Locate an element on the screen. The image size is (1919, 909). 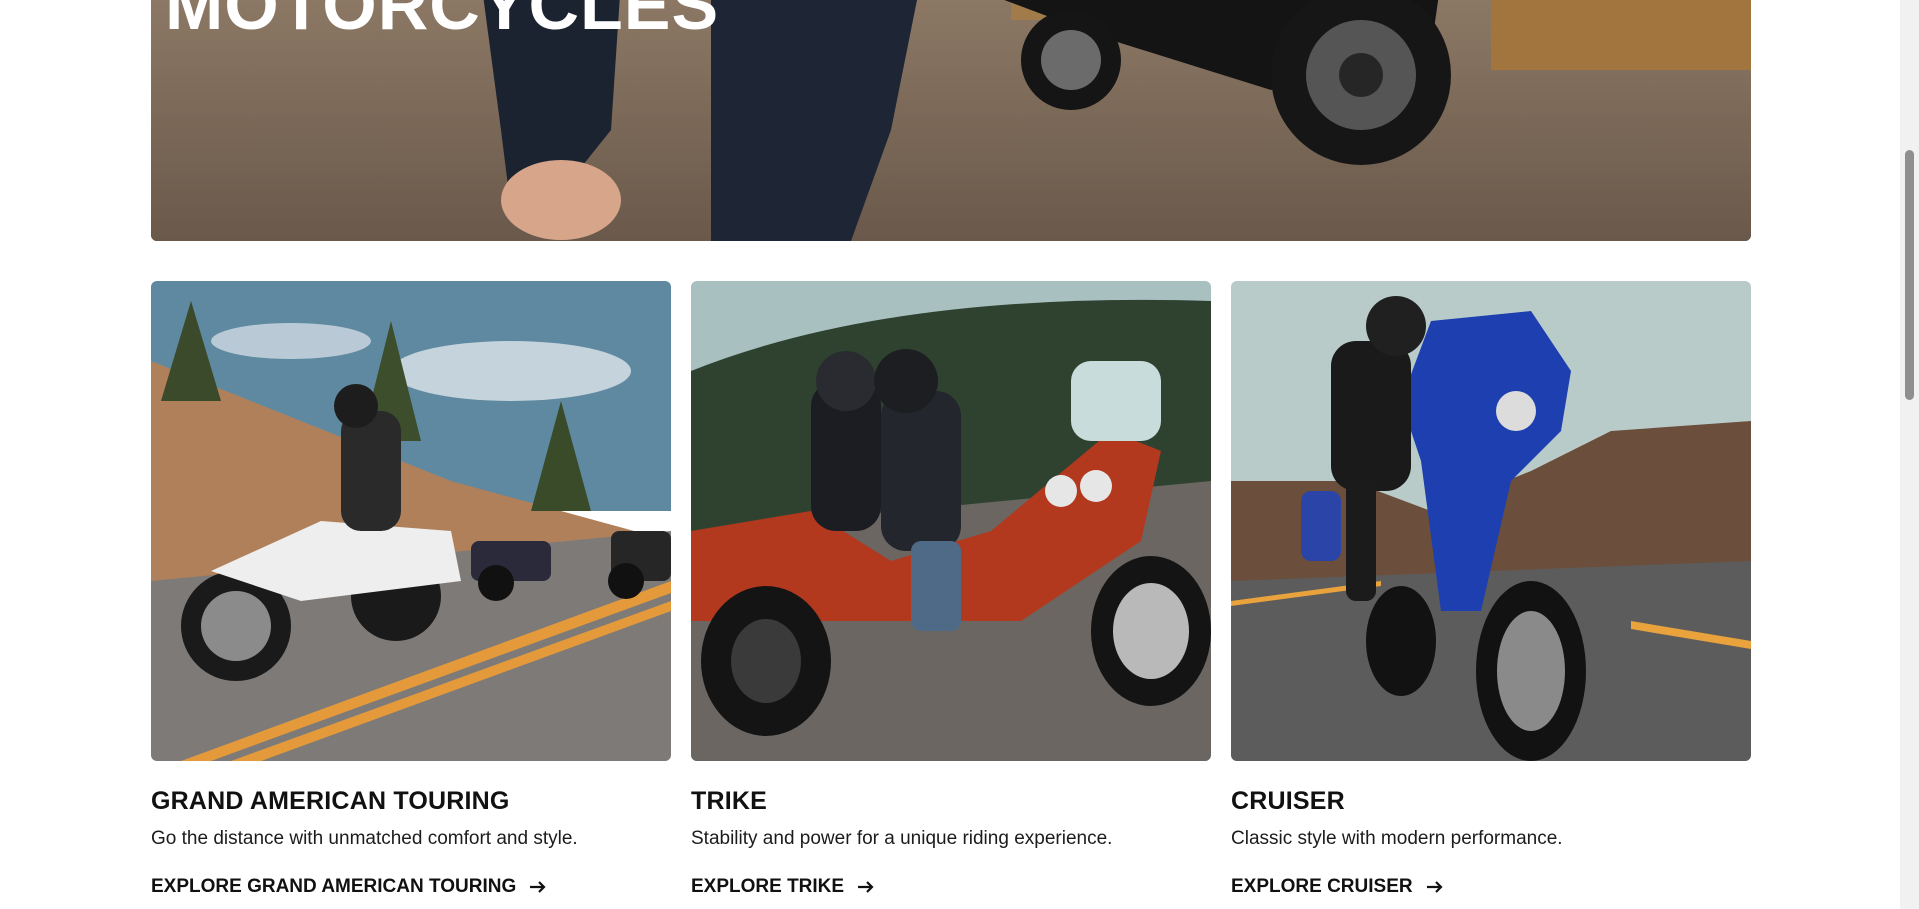
explore-trike-link: EXPLORE TRIKE is located at coordinates (782, 887).